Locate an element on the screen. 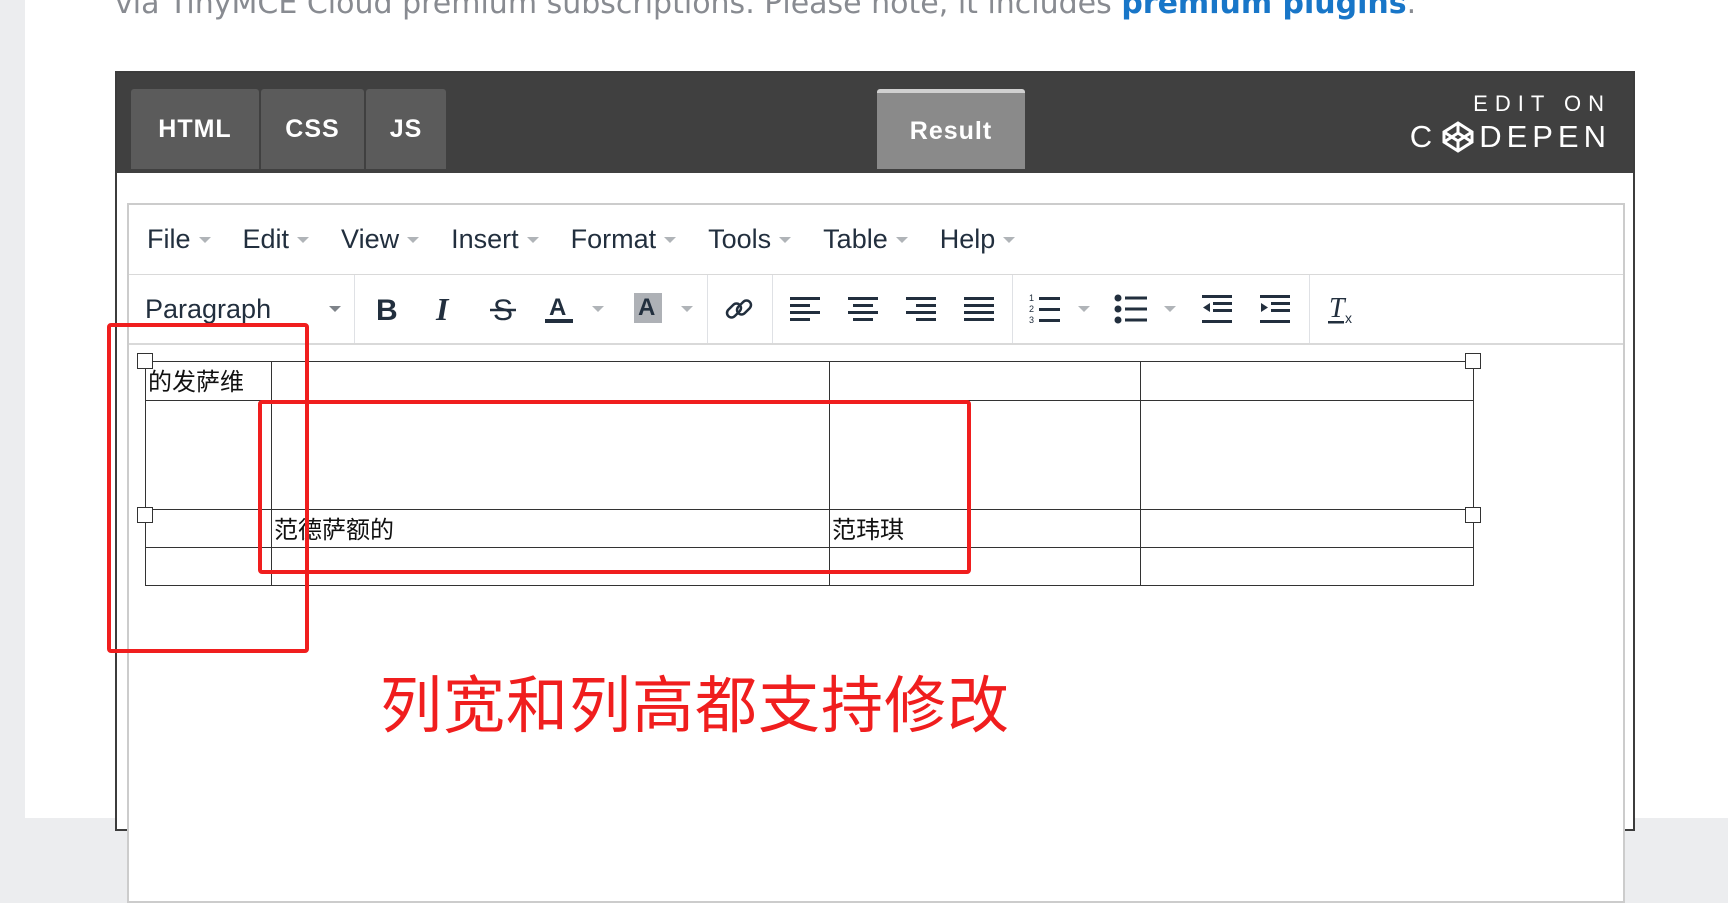 The image size is (1728, 903). menu-edit: Edit is located at coordinates (276, 239).